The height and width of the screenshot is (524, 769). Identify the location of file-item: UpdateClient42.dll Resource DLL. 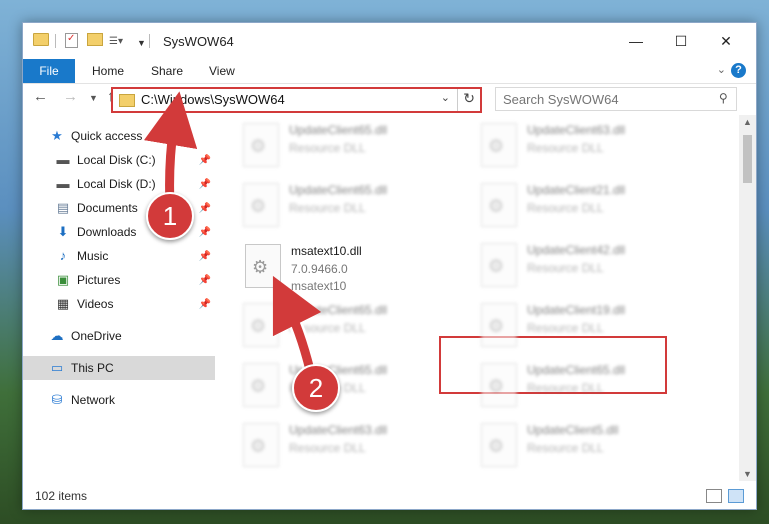
(591, 265).